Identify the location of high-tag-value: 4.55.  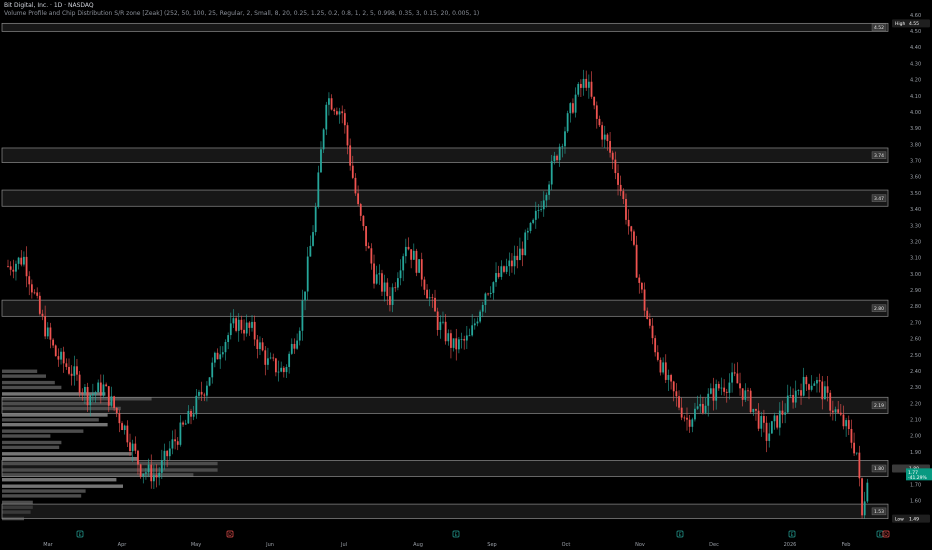
(914, 24).